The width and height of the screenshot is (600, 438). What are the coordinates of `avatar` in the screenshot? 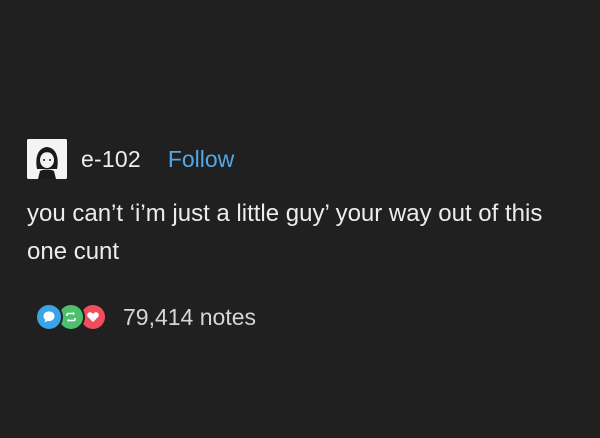 It's located at (47, 159).